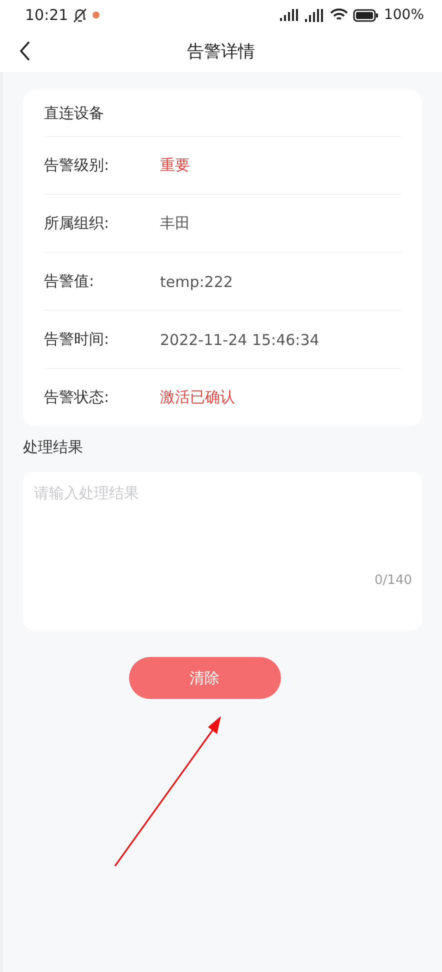  Describe the element at coordinates (339, 15) in the screenshot. I see `wifi-icon` at that location.